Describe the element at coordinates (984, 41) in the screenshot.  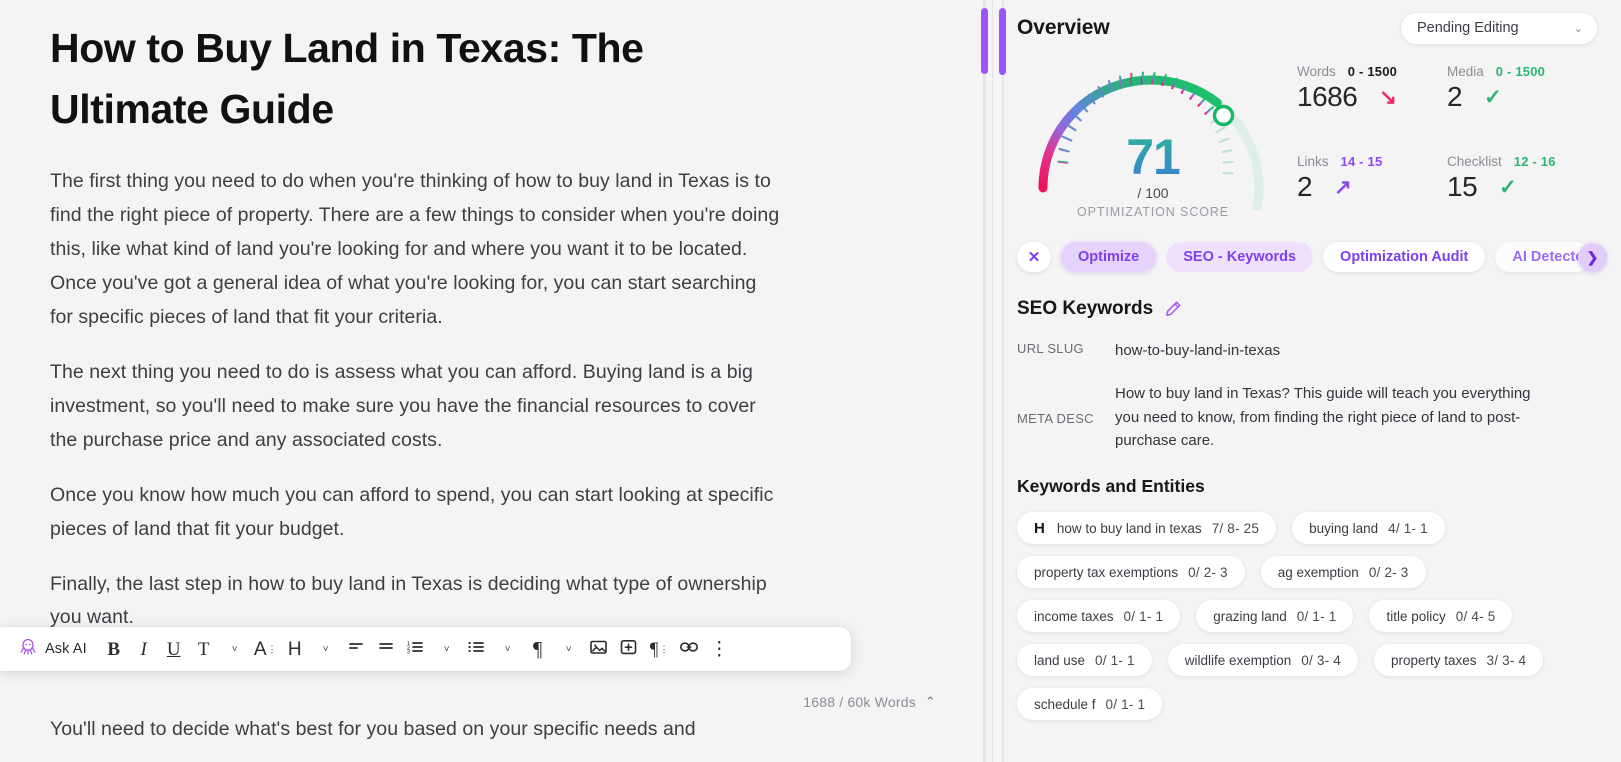
I see `editor-scrollbar-thumb` at that location.